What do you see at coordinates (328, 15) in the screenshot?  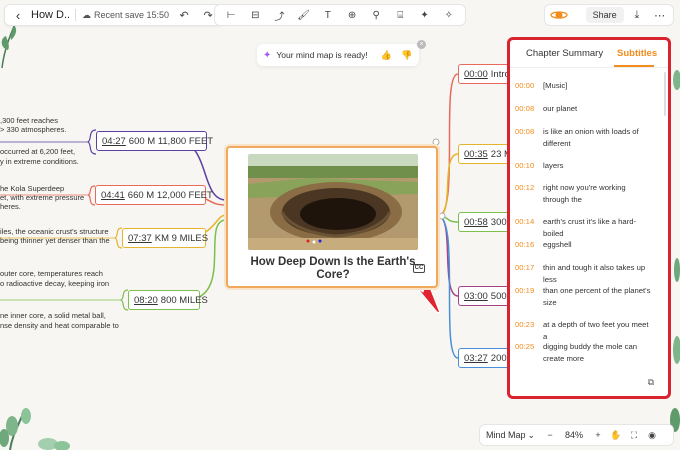 I see `text-icon: T` at bounding box center [328, 15].